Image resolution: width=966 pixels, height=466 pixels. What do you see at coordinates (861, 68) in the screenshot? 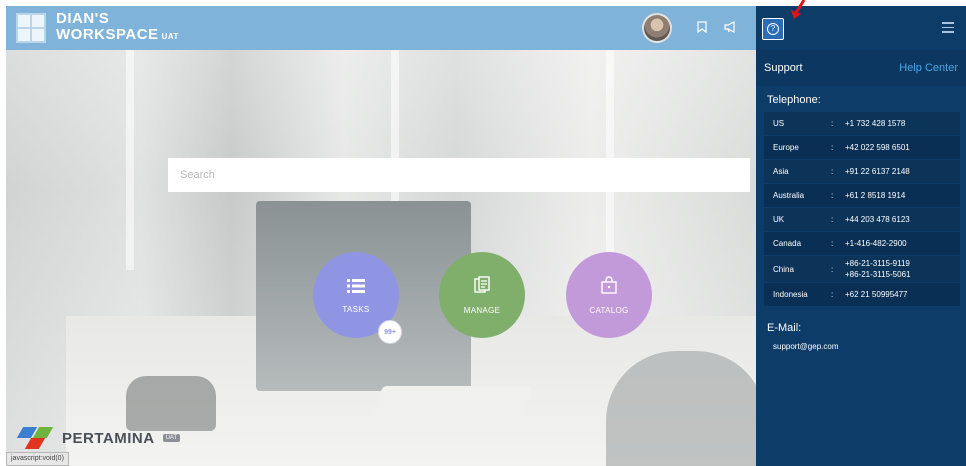
I see `support-header: Support Help Center` at bounding box center [861, 68].